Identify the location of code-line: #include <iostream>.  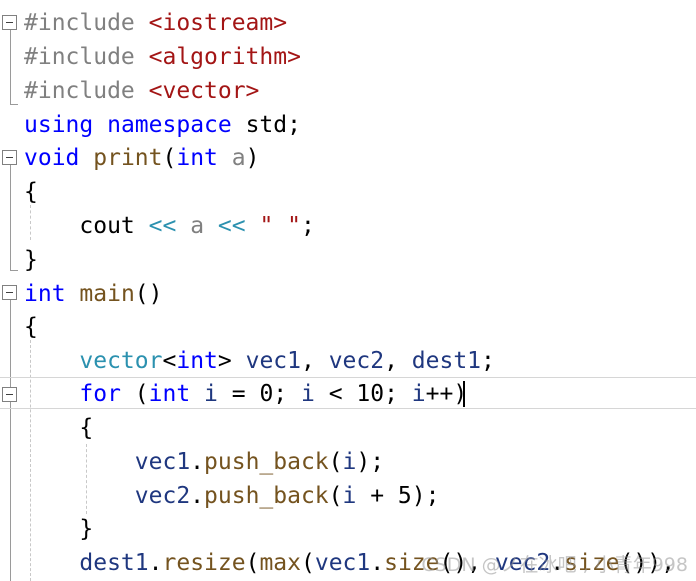
(348, 23).